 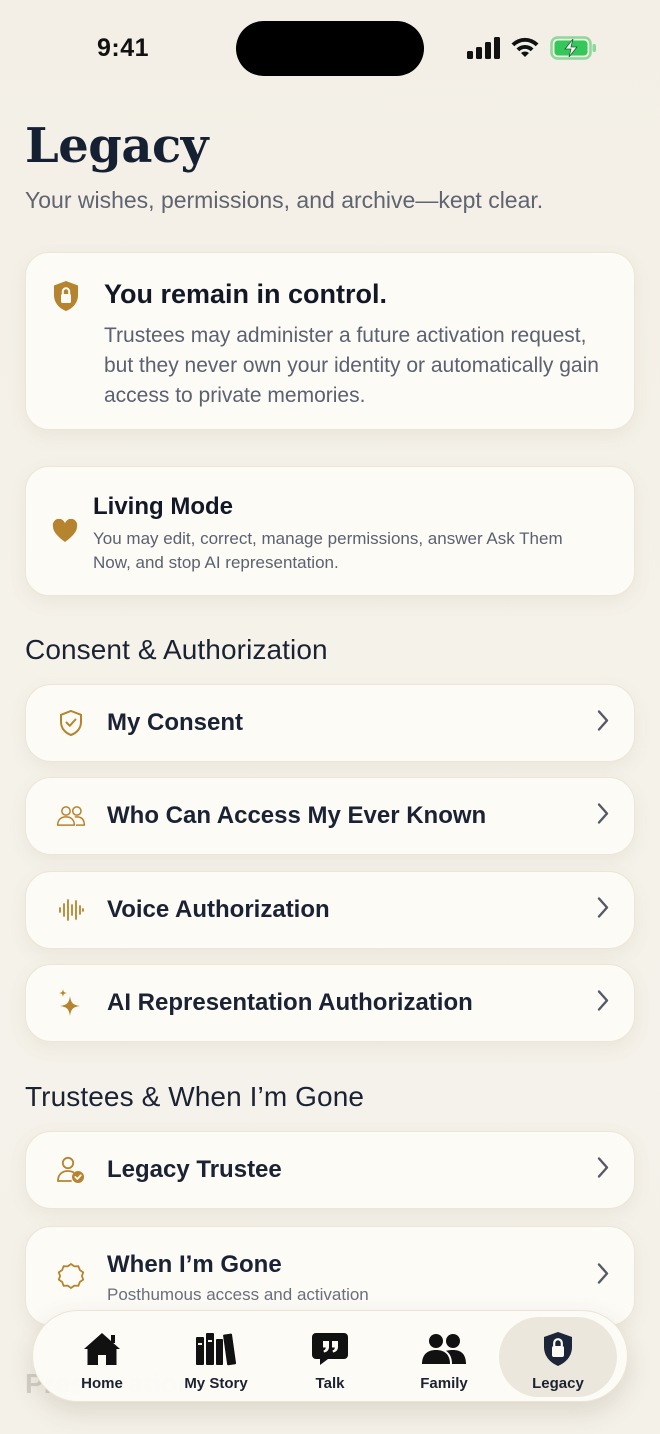 What do you see at coordinates (218, 909) in the screenshot?
I see `row-label: Voice Authorization` at bounding box center [218, 909].